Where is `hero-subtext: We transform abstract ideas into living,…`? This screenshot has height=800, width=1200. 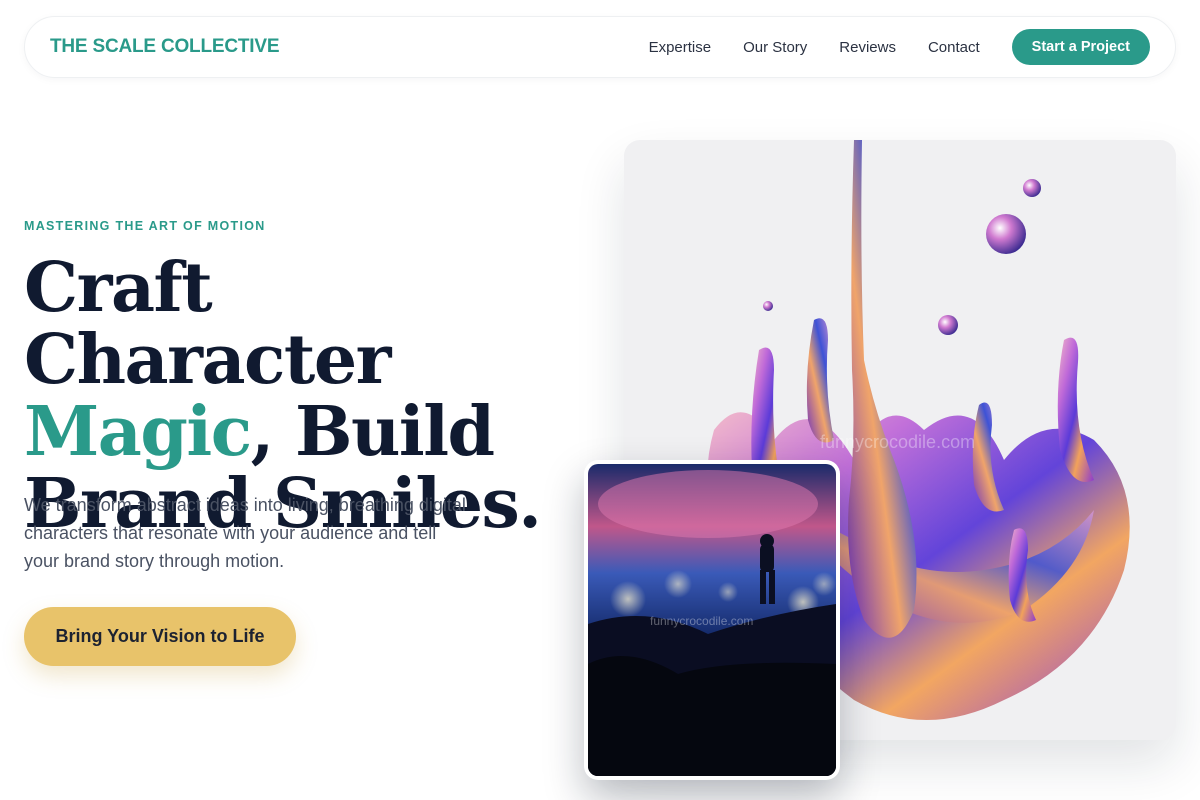 hero-subtext: We transform abstract ideas into living,… is located at coordinates (245, 533).